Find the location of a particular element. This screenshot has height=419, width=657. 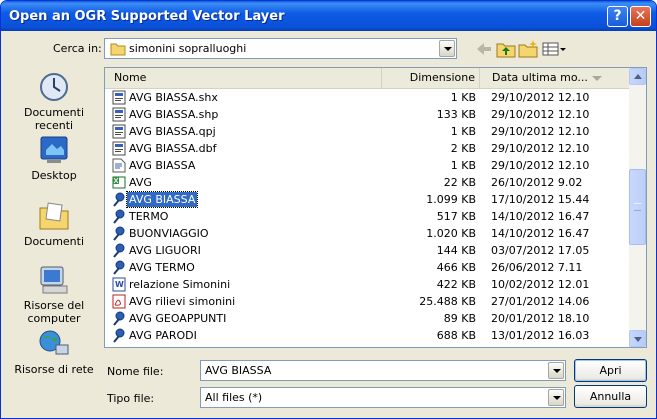

place-label: Risorse di rete is located at coordinates (54, 369).